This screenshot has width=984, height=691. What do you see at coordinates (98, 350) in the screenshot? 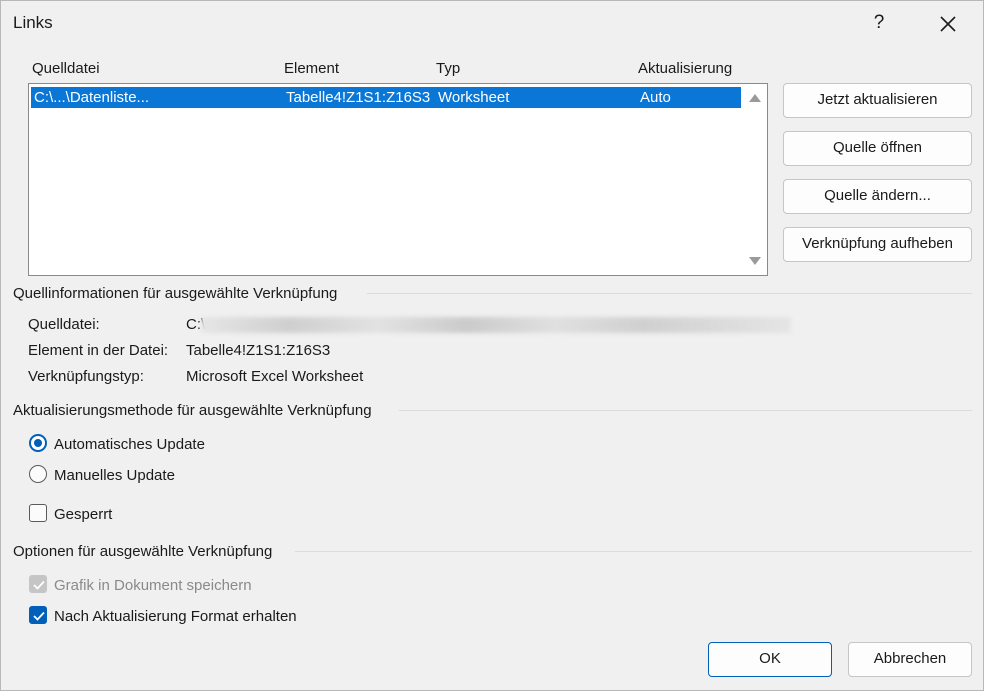
I see `element-label: Element in der Datei:` at bounding box center [98, 350].